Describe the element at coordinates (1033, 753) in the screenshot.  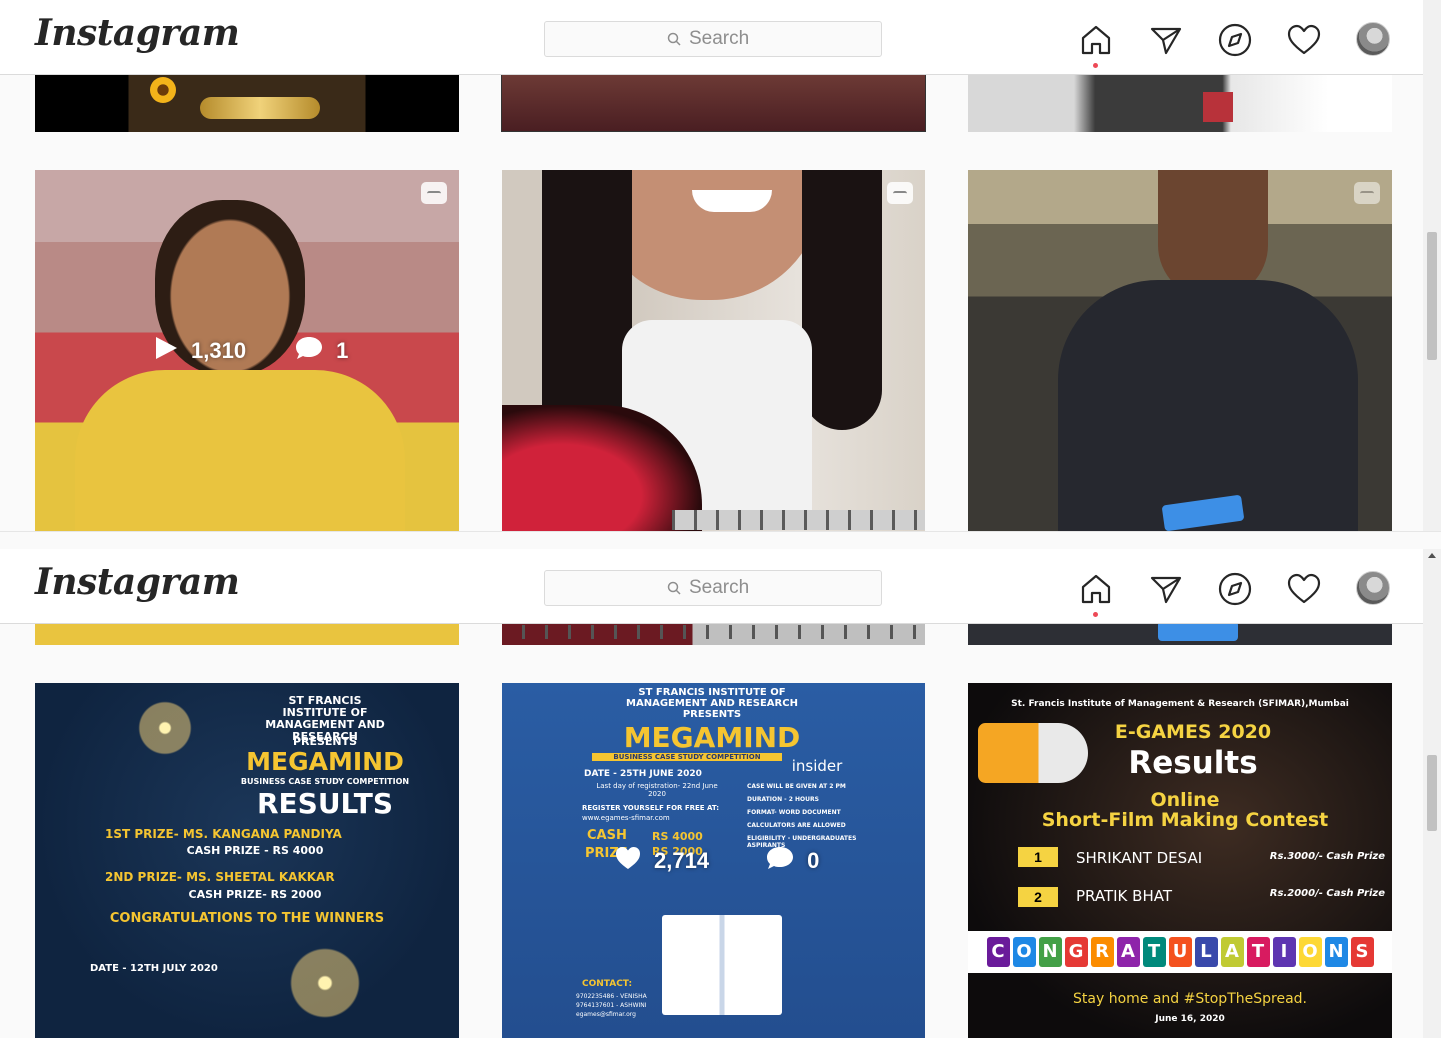
I see `megaphone-icon` at that location.